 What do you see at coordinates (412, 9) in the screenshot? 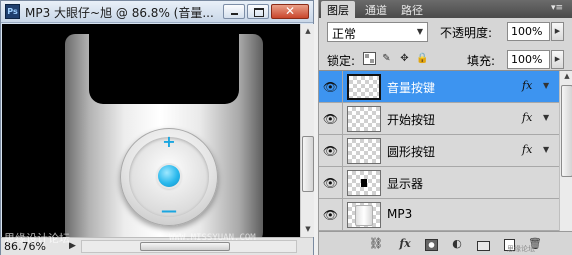
I see `tab-paths: 路径` at bounding box center [412, 9].